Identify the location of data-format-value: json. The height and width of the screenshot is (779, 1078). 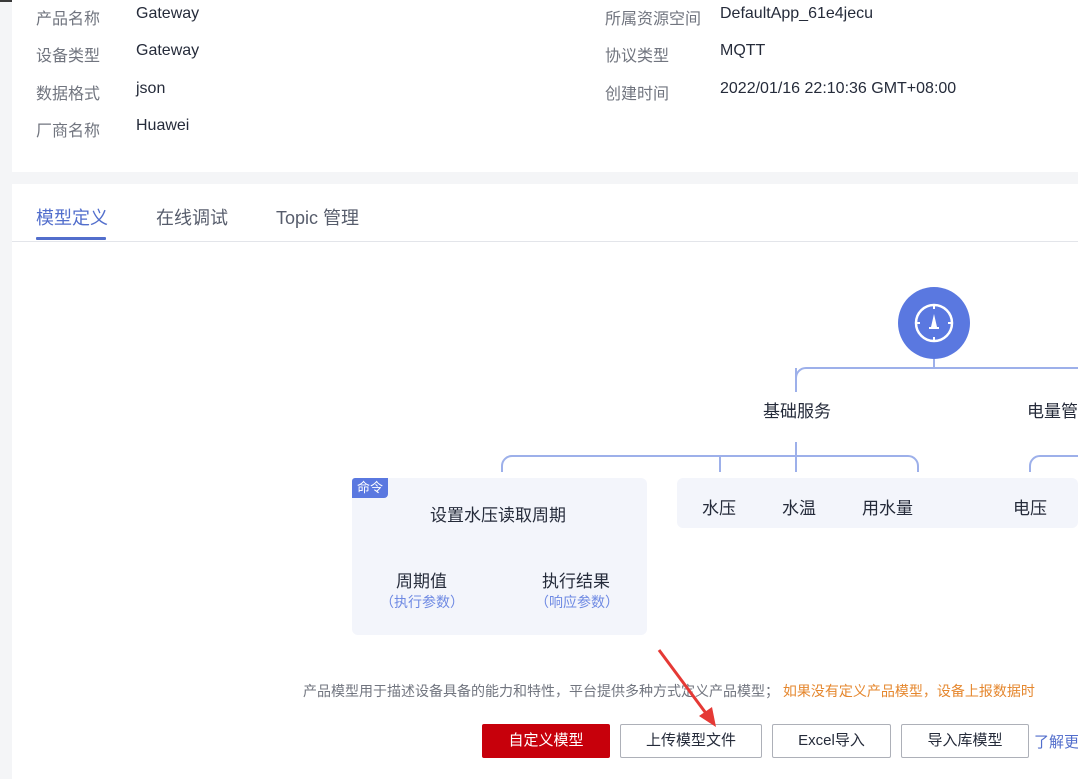
(151, 88).